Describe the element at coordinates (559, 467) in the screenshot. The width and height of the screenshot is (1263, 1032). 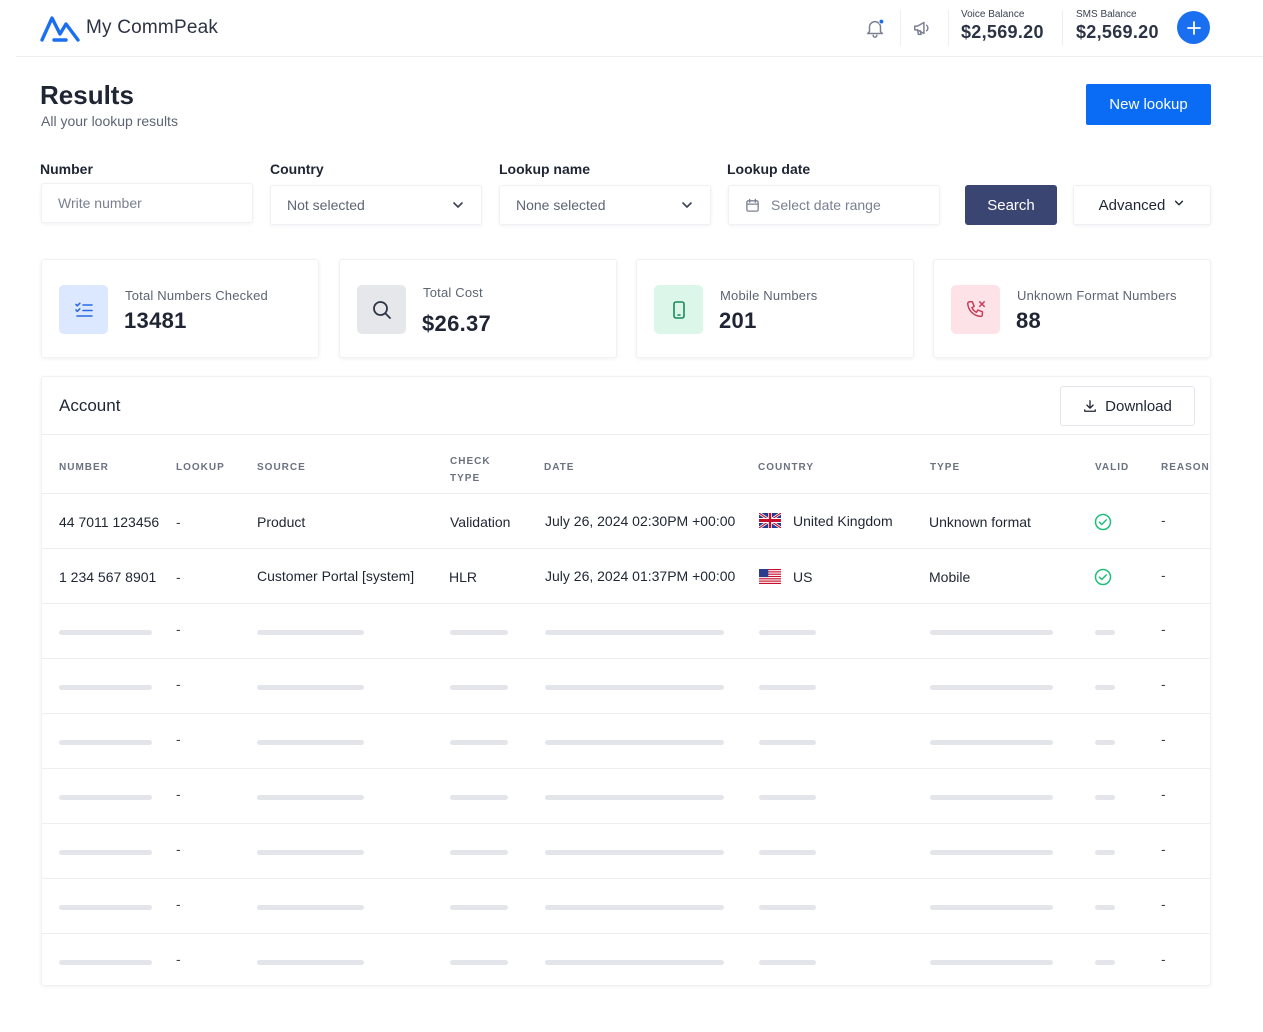
I see `column-header-date: DATE` at that location.